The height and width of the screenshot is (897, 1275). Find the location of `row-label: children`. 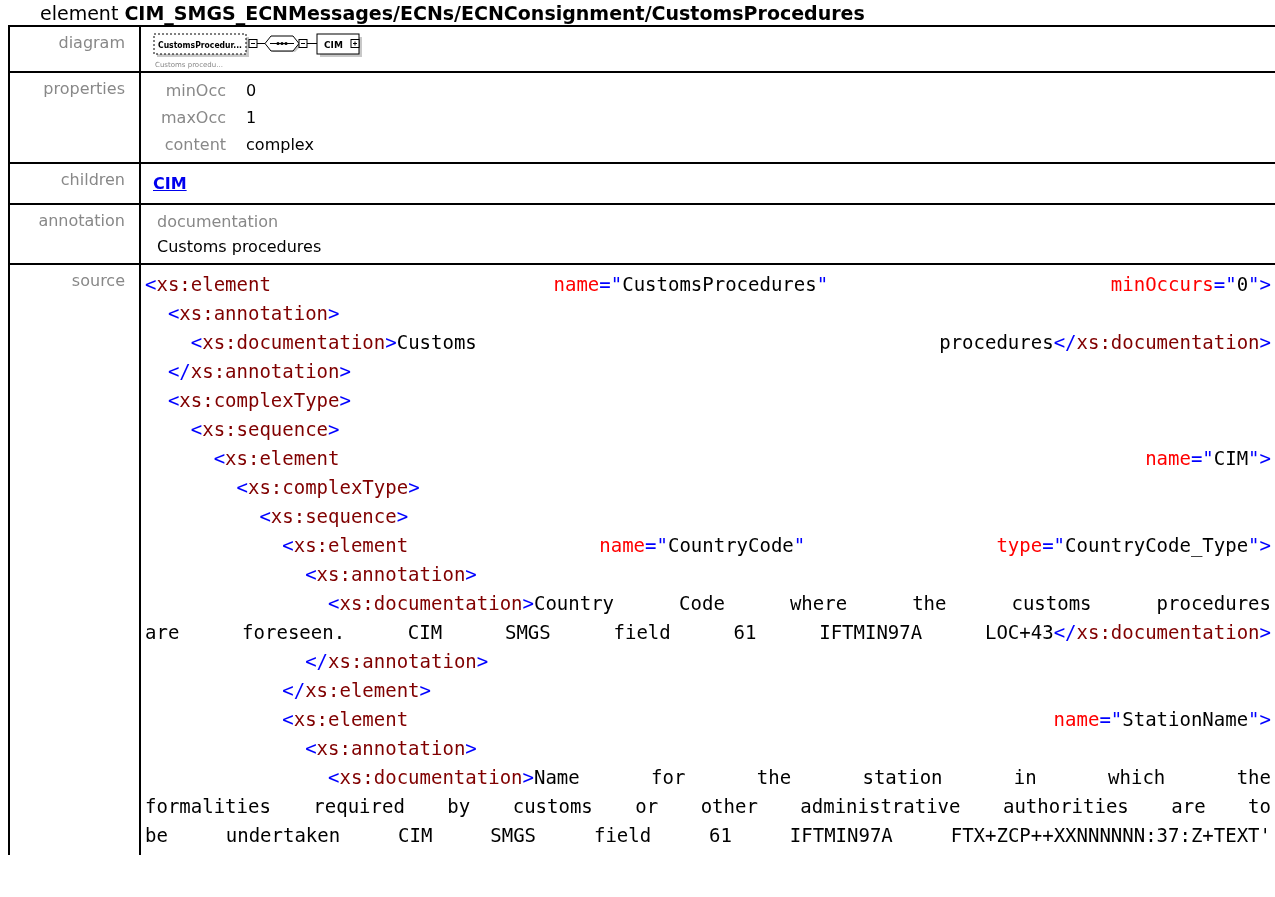

row-label: children is located at coordinates (75, 184).